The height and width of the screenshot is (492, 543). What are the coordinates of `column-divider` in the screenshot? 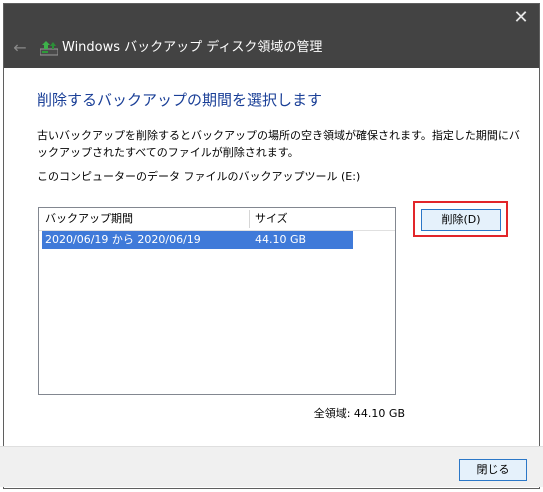 It's located at (249, 219).